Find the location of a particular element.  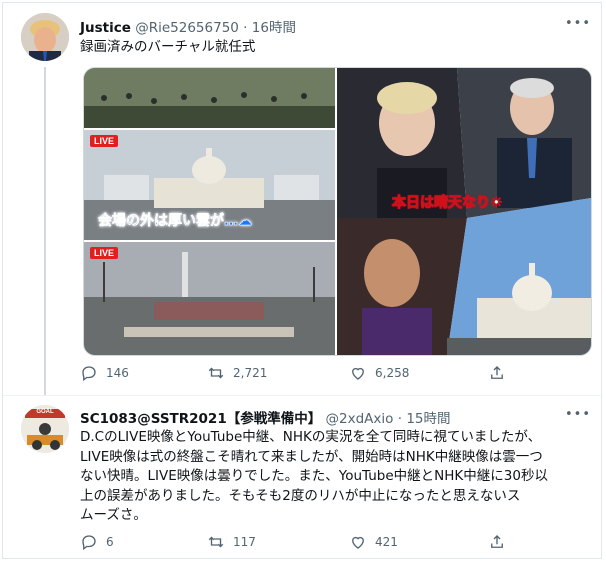

mall-image is located at coordinates (209, 298).